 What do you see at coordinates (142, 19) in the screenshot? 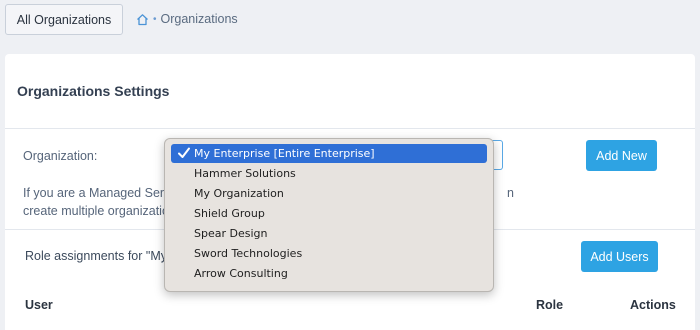
I see `home-icon` at bounding box center [142, 19].